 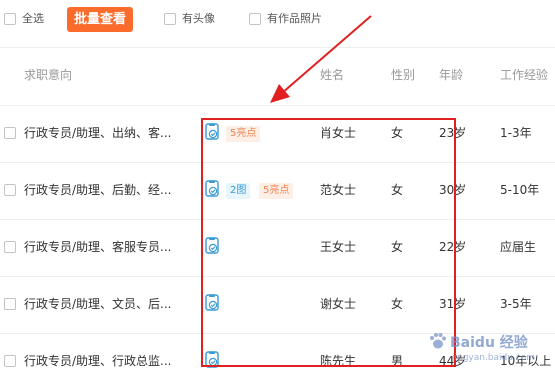 What do you see at coordinates (48, 75) in the screenshot?
I see `header-job-intent: 求职意向` at bounding box center [48, 75].